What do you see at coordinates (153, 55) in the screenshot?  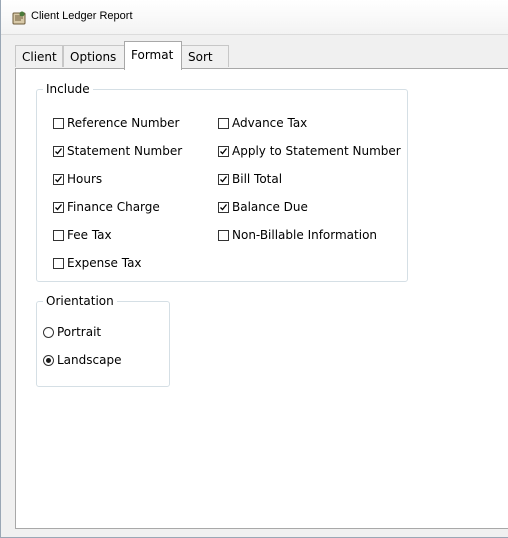 I see `tab-format: Format` at bounding box center [153, 55].